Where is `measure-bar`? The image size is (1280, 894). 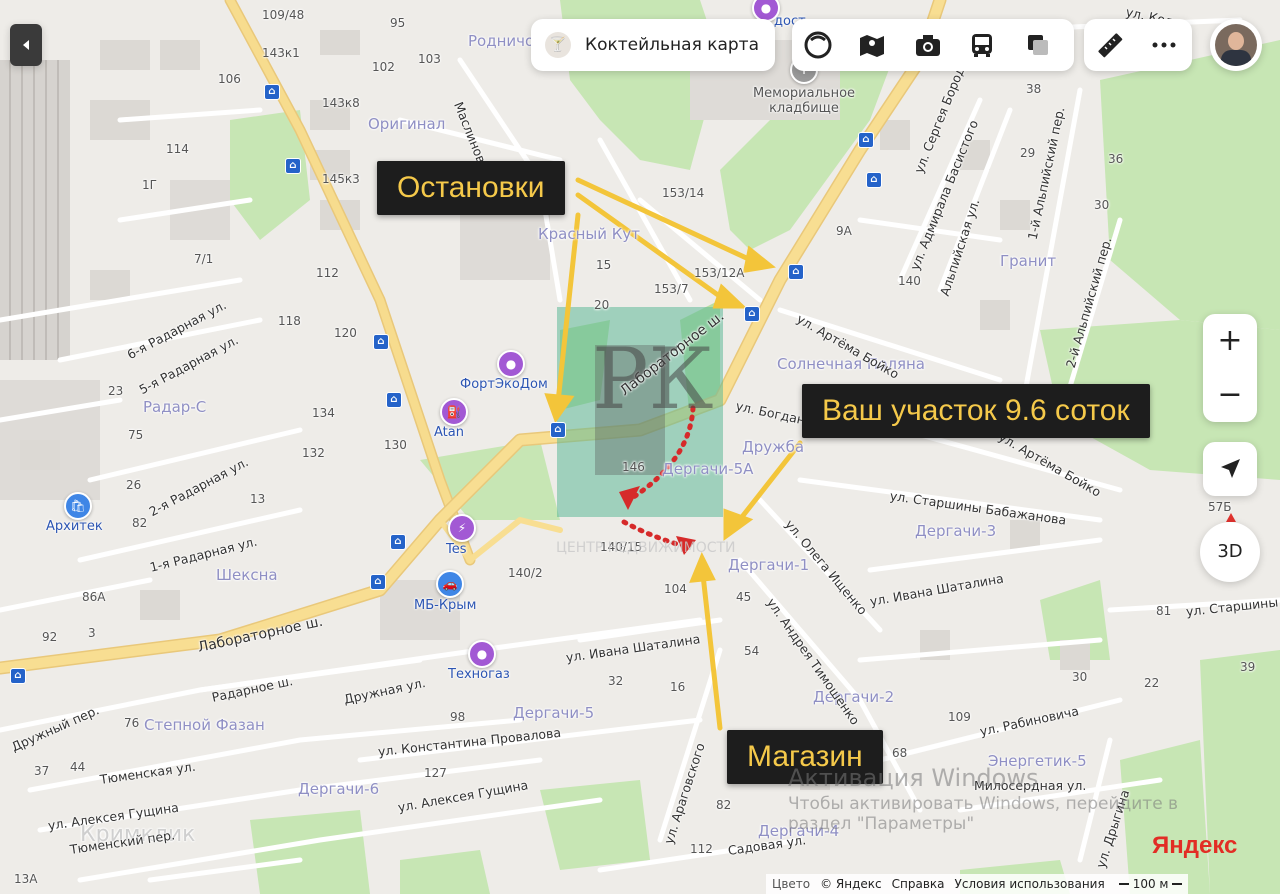 measure-bar is located at coordinates (1138, 45).